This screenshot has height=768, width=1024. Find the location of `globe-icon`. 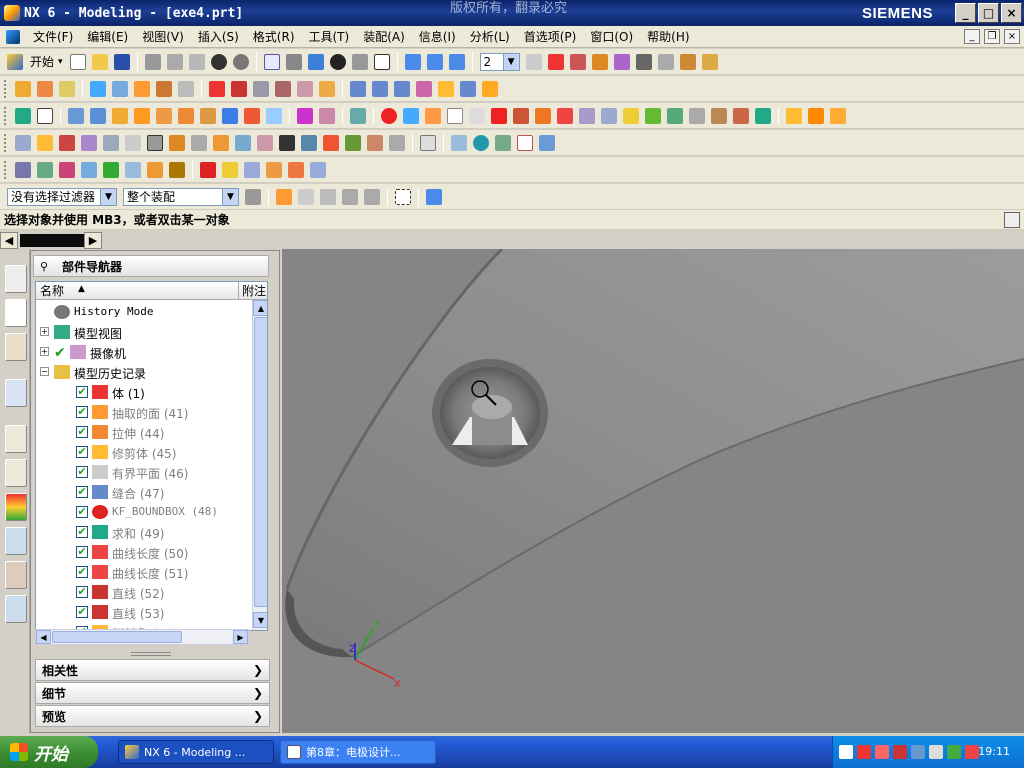

globe-icon is located at coordinates (481, 142).